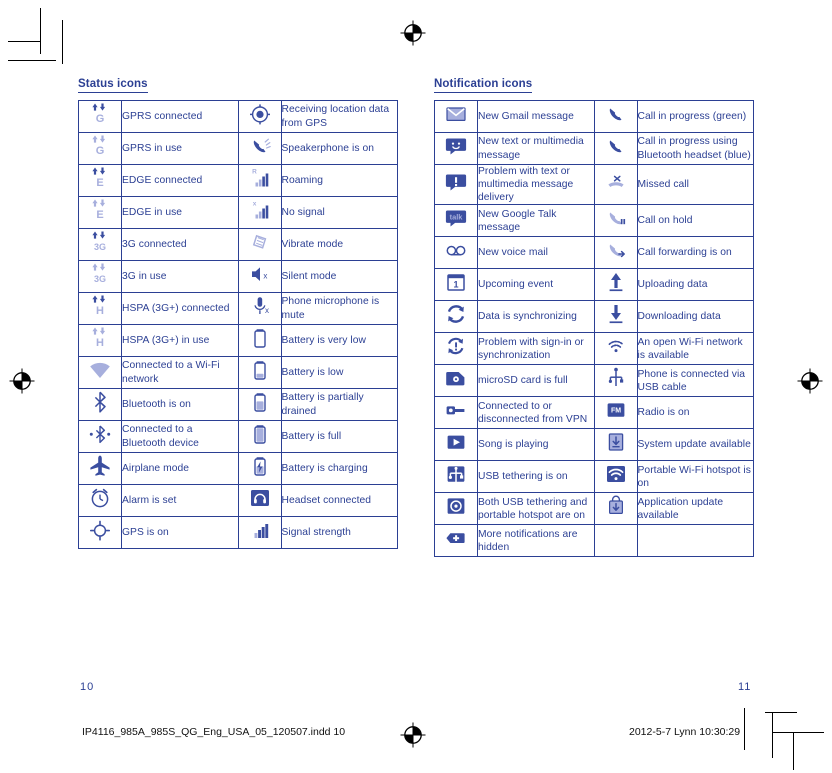 This screenshot has height=773, width=832. What do you see at coordinates (616, 378) in the screenshot?
I see `usb-cable-icon` at bounding box center [616, 378].